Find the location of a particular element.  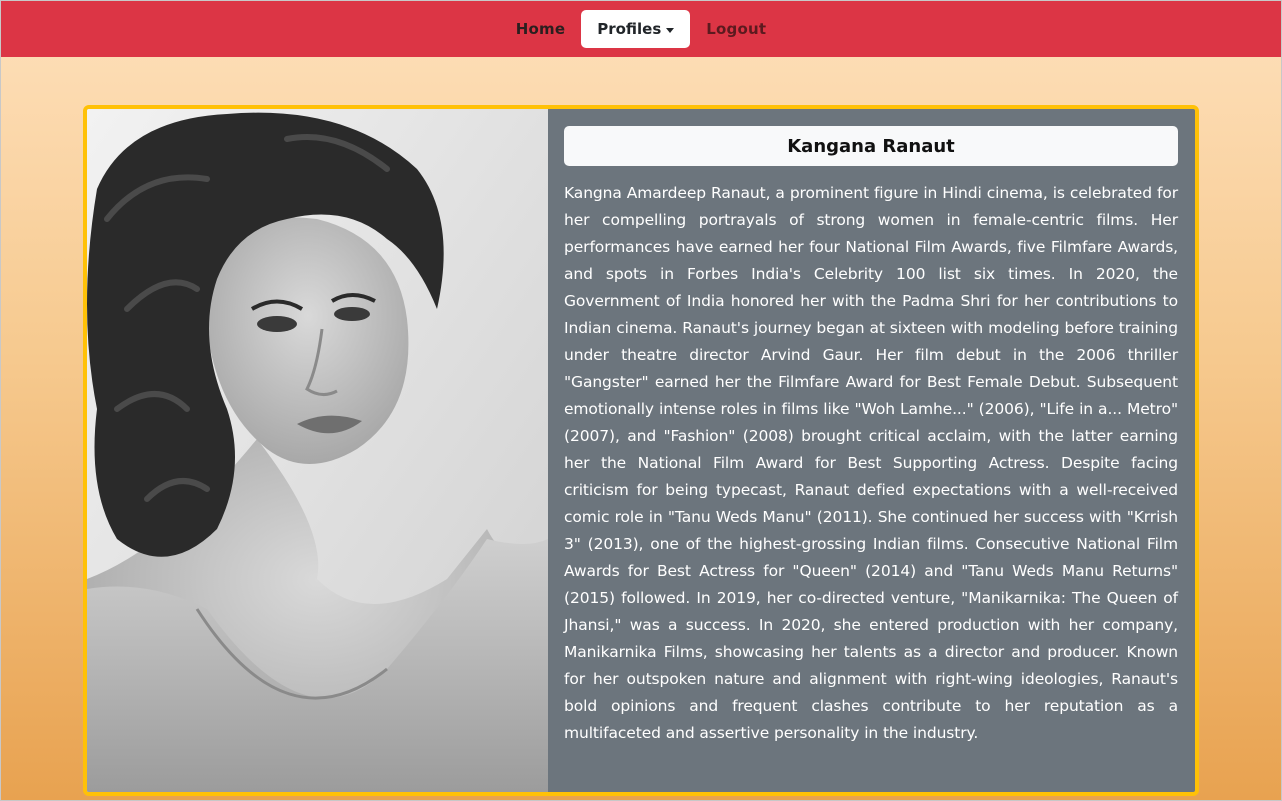

top-navbar: Home Profiles Logout is located at coordinates (641, 29).